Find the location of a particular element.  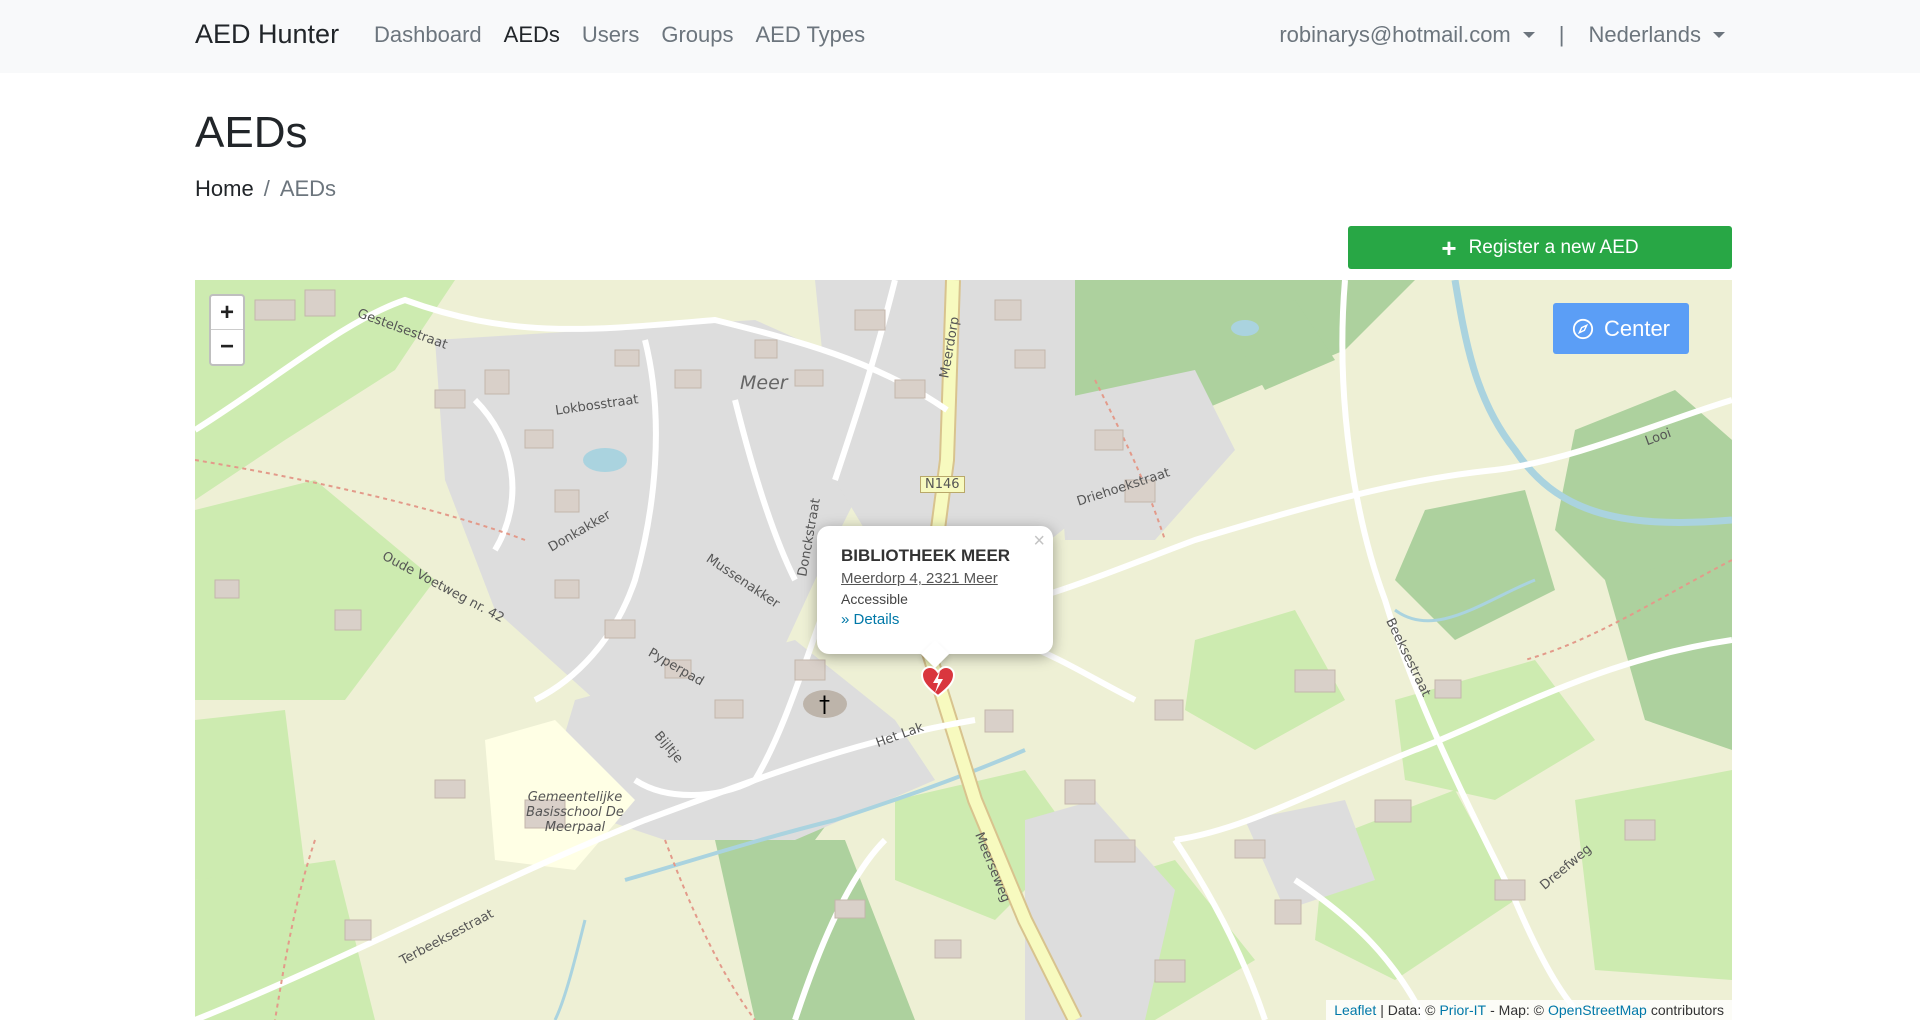

zoom-control: + − is located at coordinates (227, 330).